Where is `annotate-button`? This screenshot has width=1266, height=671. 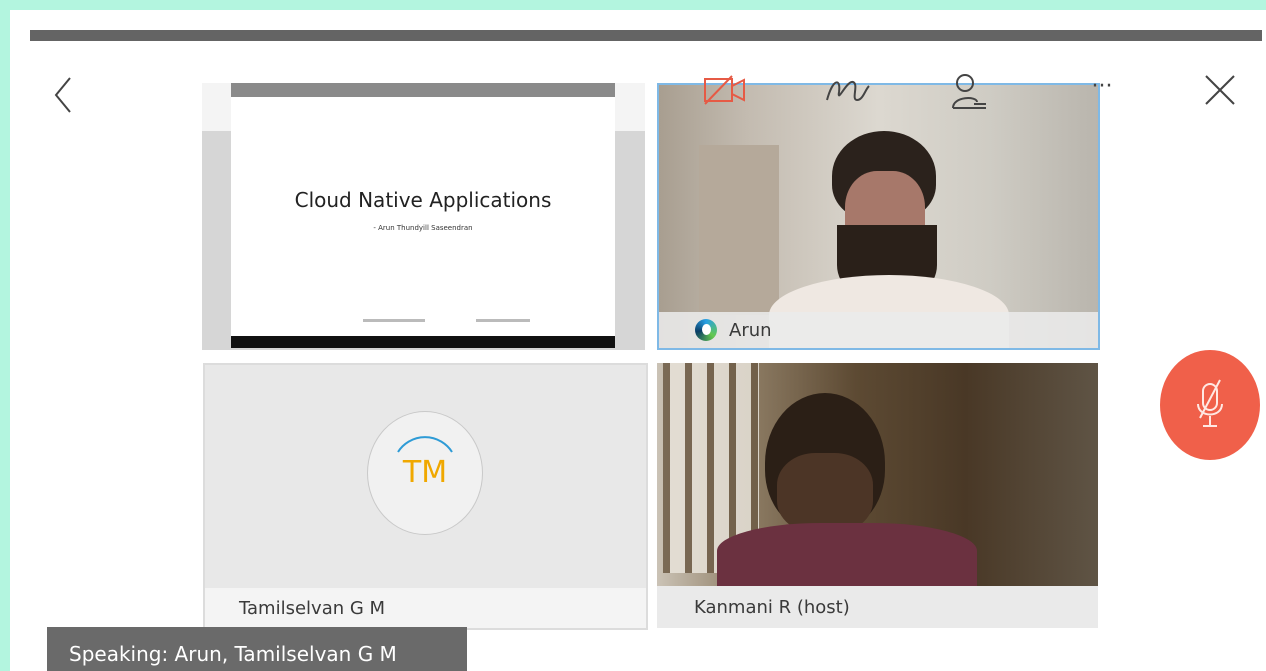
annotate-button is located at coordinates (848, 90).